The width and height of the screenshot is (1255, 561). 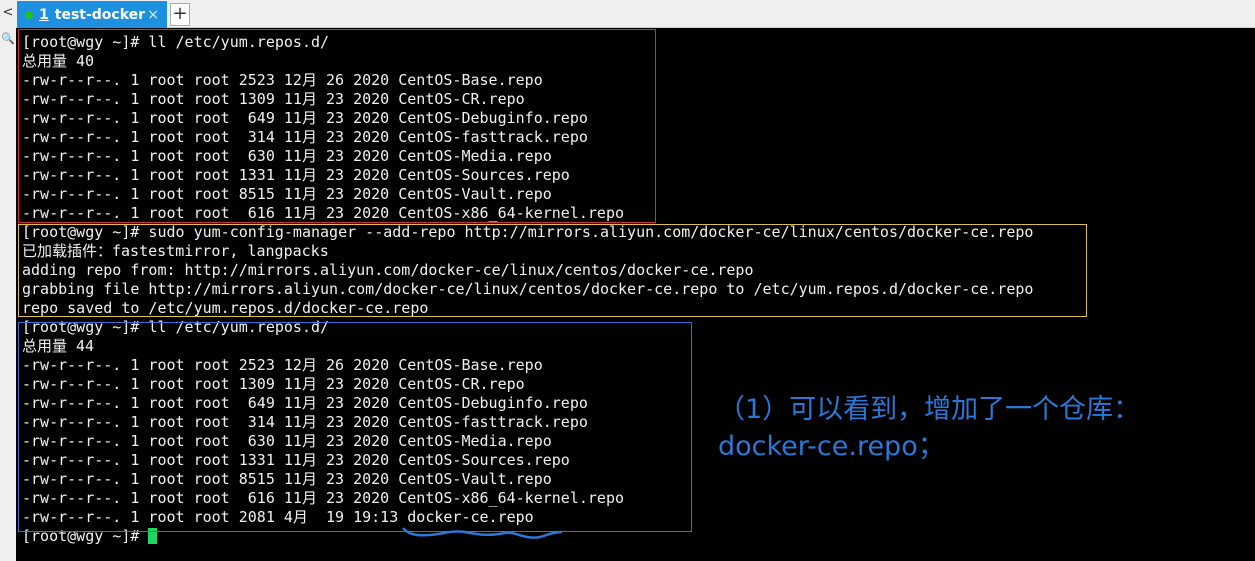 What do you see at coordinates (482, 533) in the screenshot?
I see `underline-scribble` at bounding box center [482, 533].